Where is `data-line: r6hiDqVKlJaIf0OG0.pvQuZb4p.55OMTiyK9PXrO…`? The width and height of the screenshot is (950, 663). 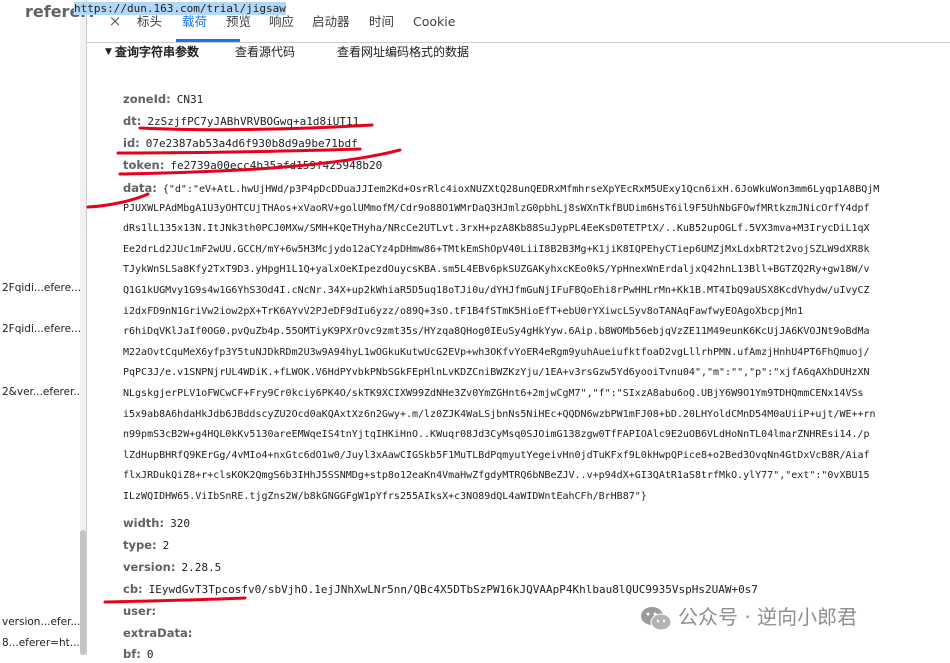 data-line: r6hiDqVKlJaIf0OG0.pvQuZb4p.55OMTiyK9PXrO… is located at coordinates (496, 332).